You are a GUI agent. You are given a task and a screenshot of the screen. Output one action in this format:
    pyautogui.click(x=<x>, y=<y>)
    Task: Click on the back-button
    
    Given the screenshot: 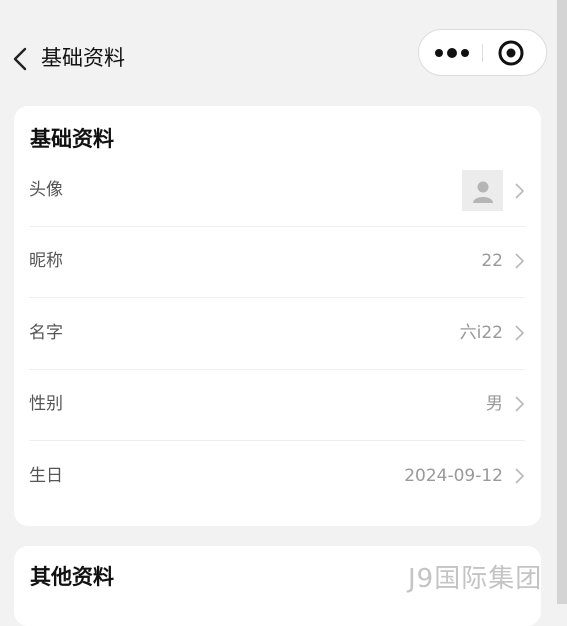 What is the action you would take?
    pyautogui.click(x=20, y=59)
    